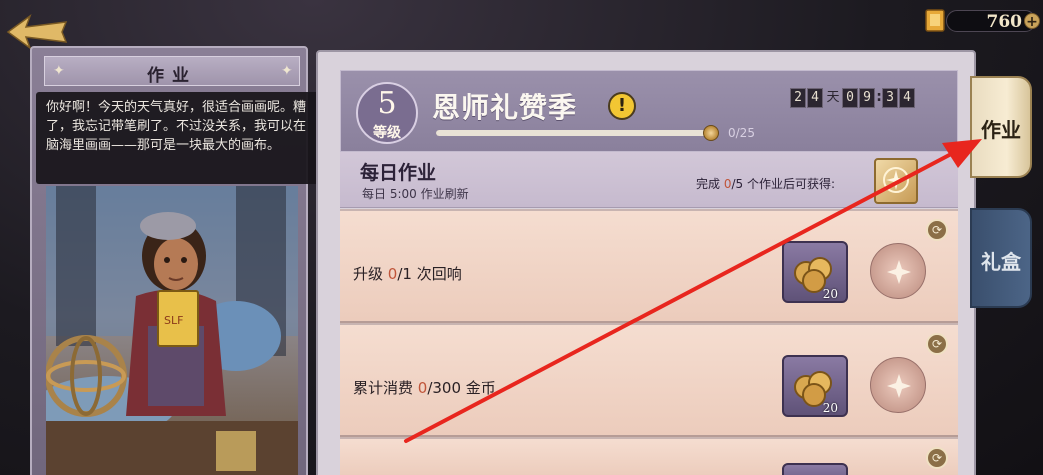 The image size is (1043, 475). Describe the element at coordinates (429, 274) in the screenshot. I see `task-suffix: /1 次回响` at that location.